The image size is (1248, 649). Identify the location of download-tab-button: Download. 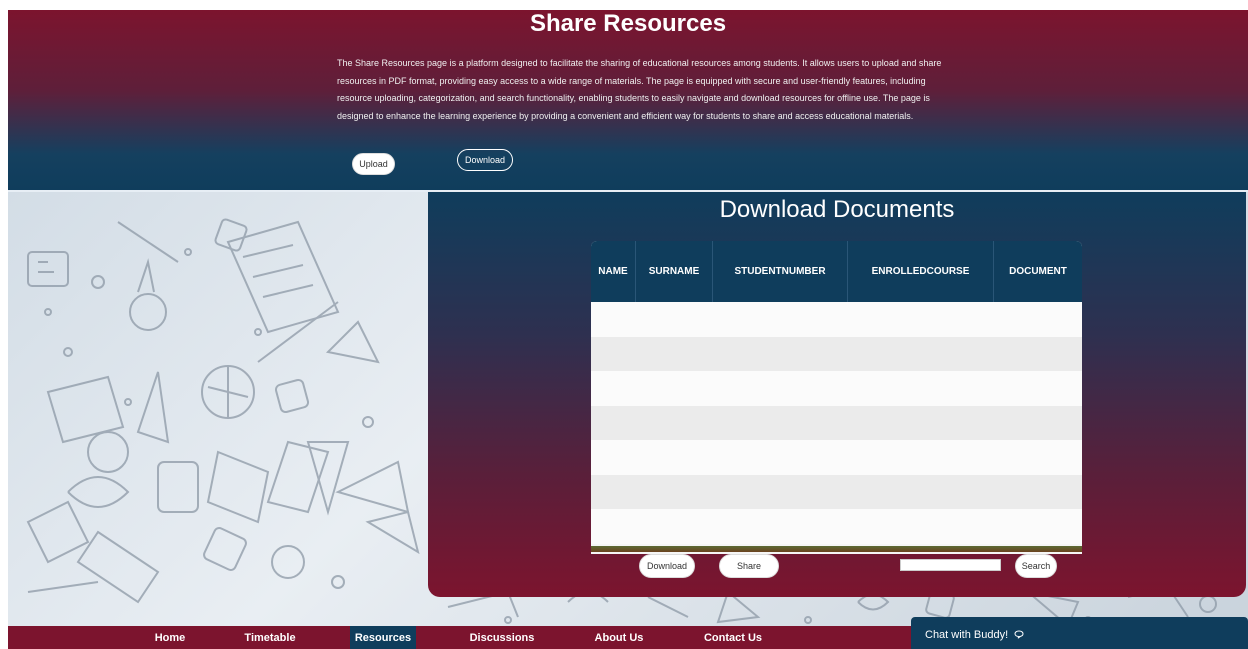
(485, 160).